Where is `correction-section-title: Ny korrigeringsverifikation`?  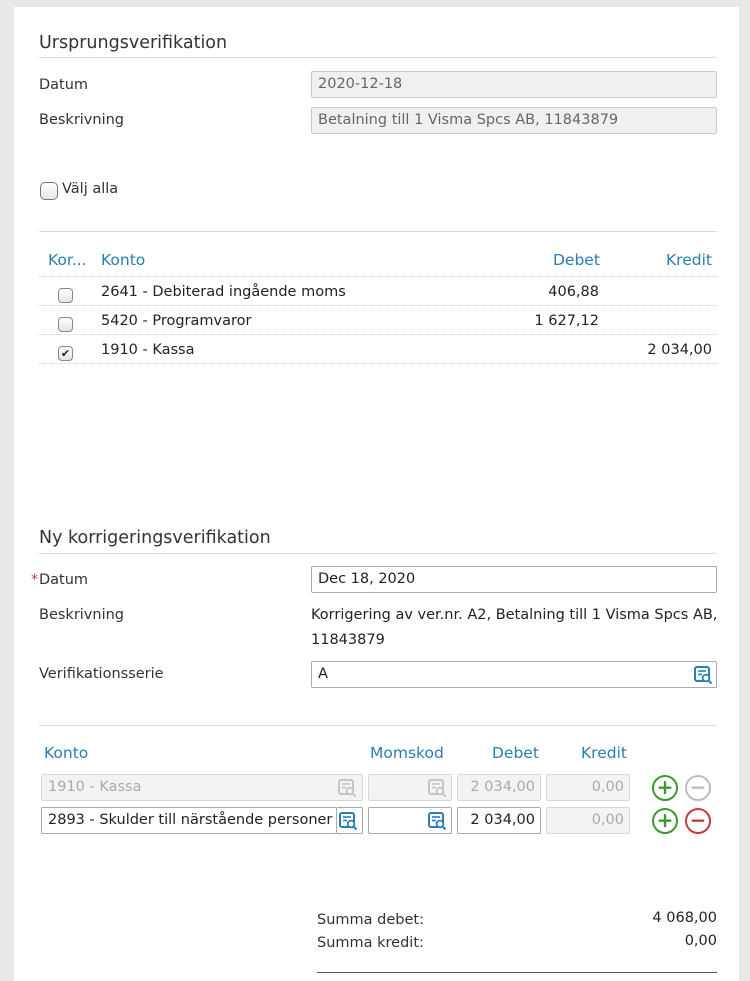 correction-section-title: Ny korrigeringsverifikation is located at coordinates (155, 538).